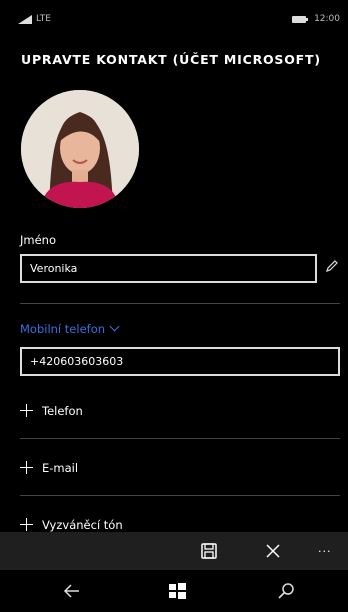 This screenshot has width=348, height=612. Describe the element at coordinates (82, 525) in the screenshot. I see `add-ringtone-label: Vyzváněcí tón` at that location.